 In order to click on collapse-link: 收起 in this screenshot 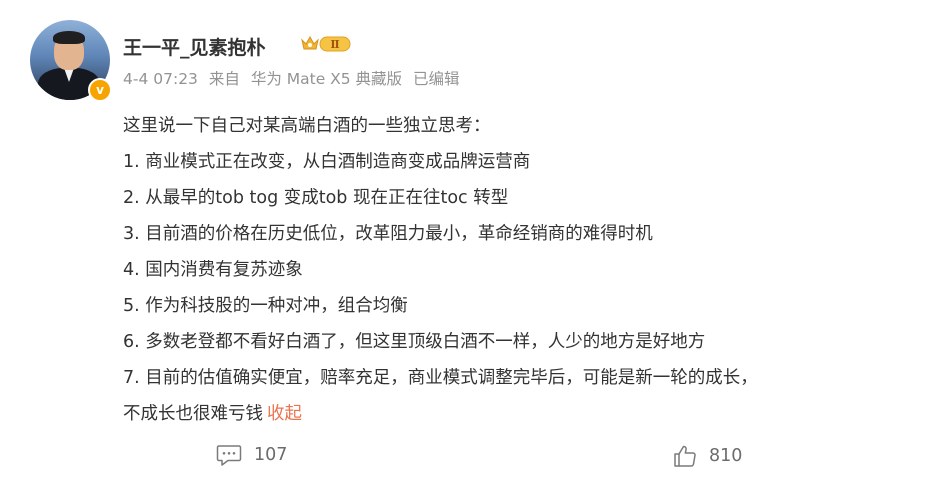, I will do `click(284, 414)`.